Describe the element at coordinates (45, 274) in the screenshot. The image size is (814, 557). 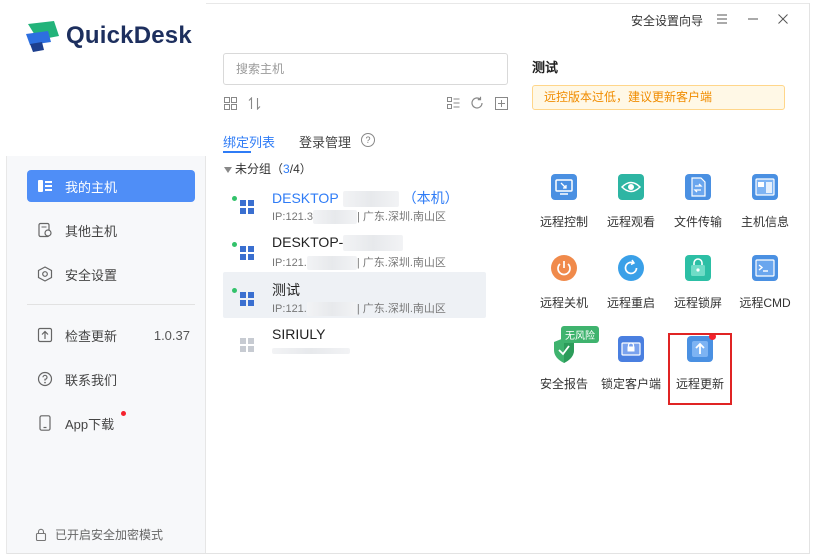
I see `security-icon` at that location.